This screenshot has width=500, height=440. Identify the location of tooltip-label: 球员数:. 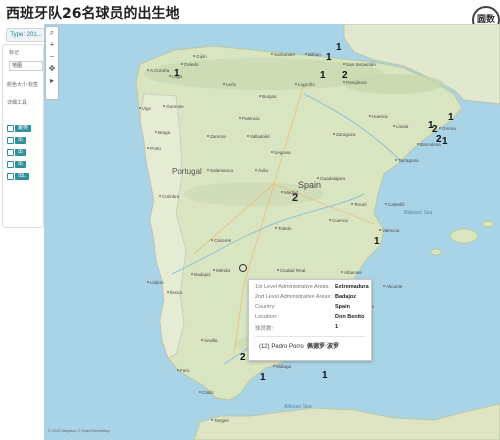
(264, 329).